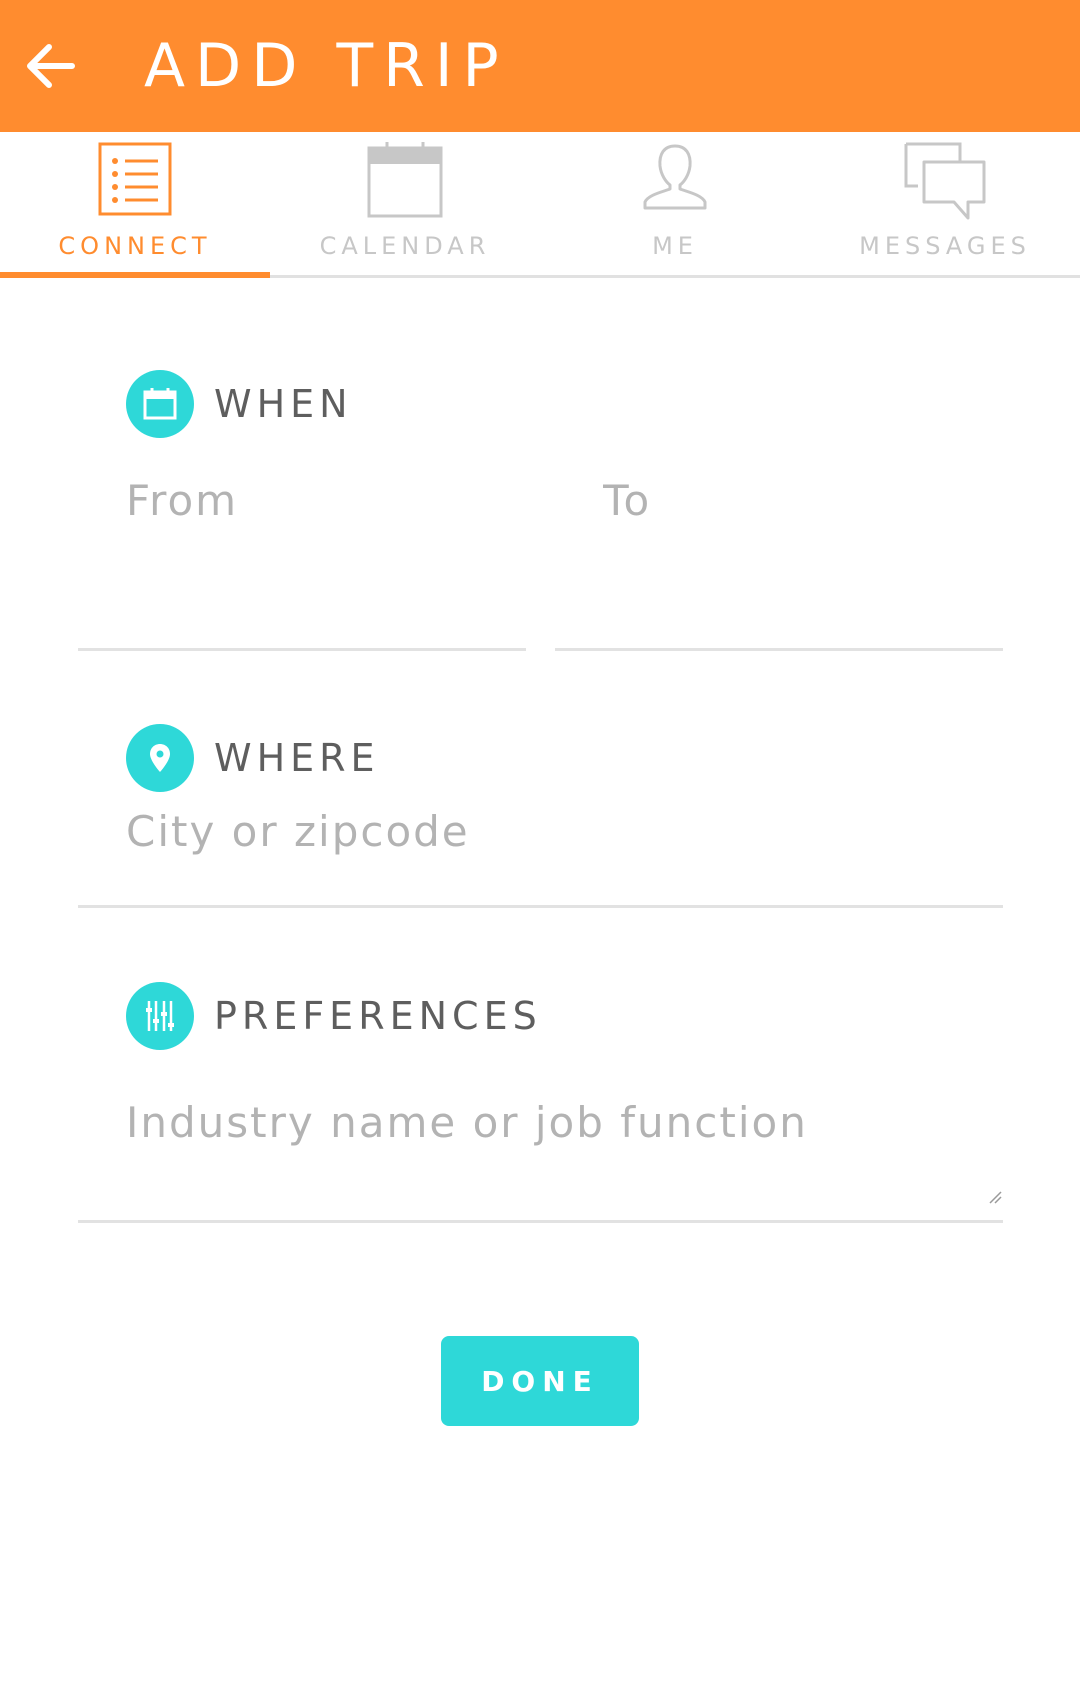 This screenshot has height=1702, width=1080. What do you see at coordinates (297, 758) in the screenshot?
I see `where-title: WHERE` at bounding box center [297, 758].